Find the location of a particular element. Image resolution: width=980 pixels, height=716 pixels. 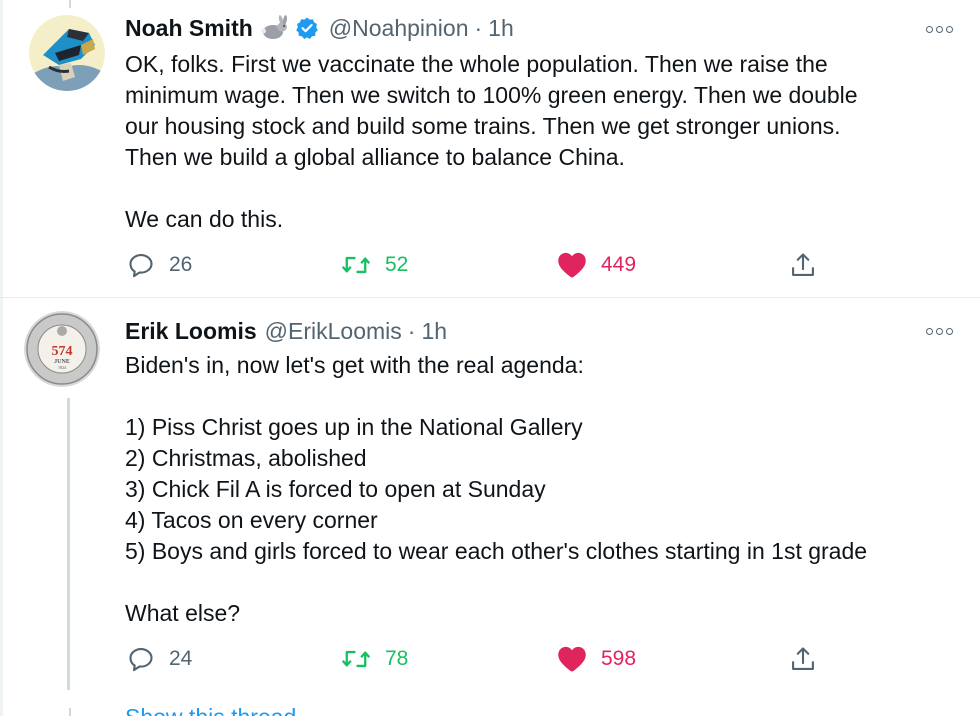

reply-count: 24 is located at coordinates (181, 658).